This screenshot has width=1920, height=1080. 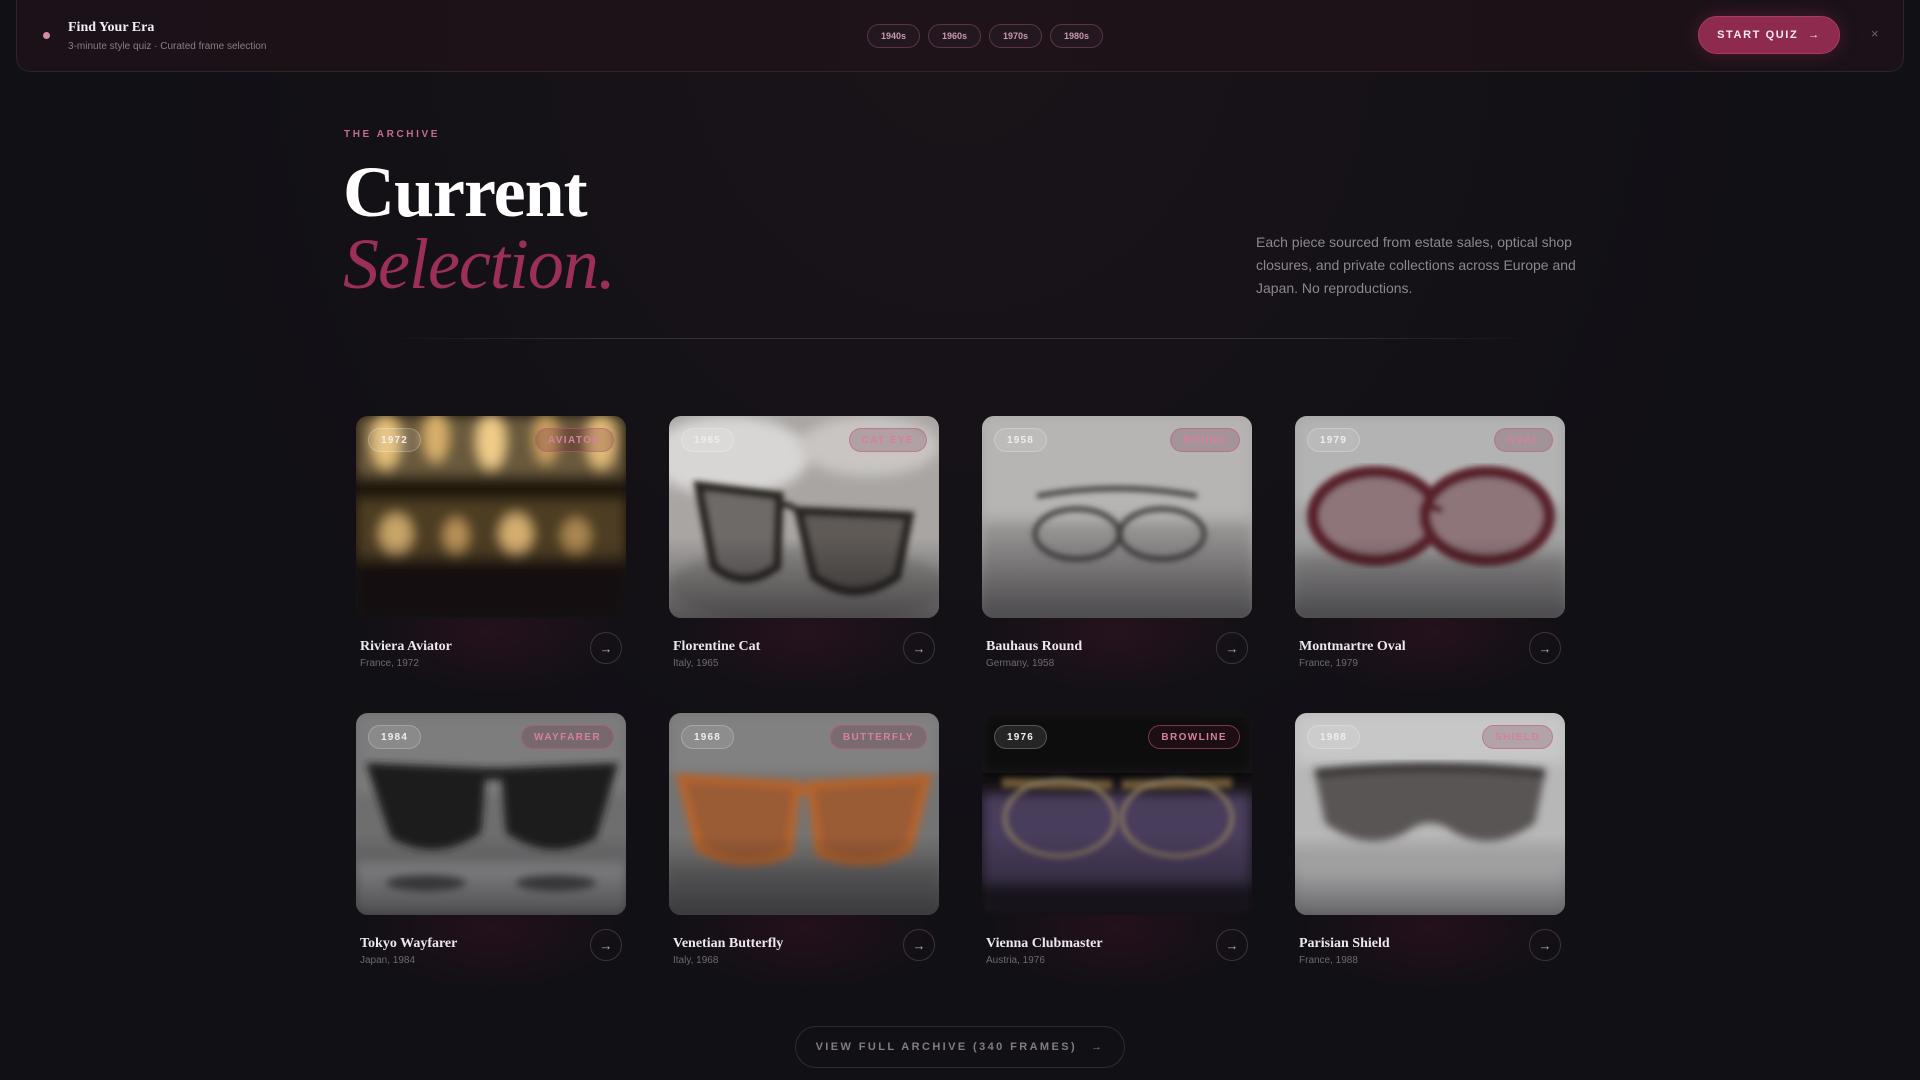 I want to click on era-pill-1960s: 1960s, so click(x=954, y=36).